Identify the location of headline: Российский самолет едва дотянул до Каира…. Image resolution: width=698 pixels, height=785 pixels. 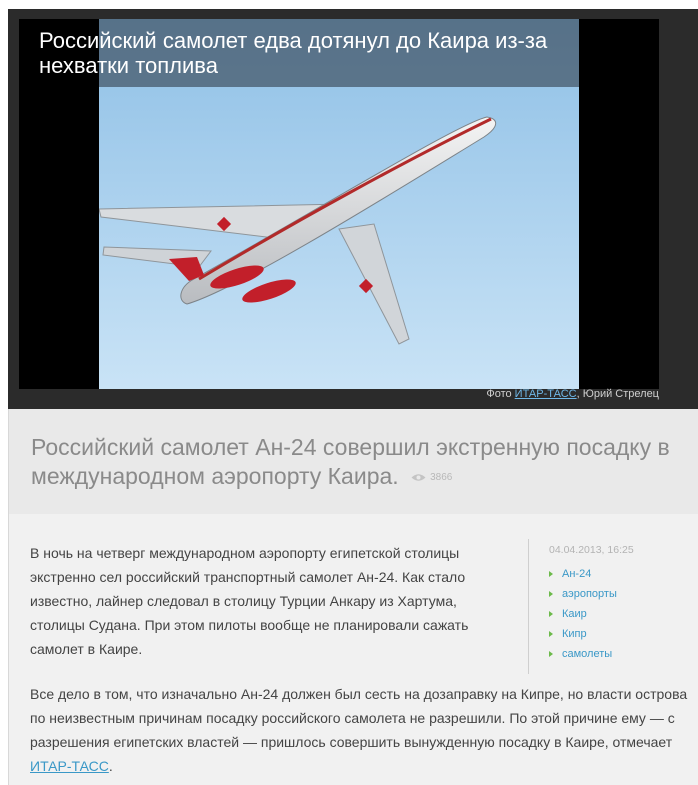
(293, 53).